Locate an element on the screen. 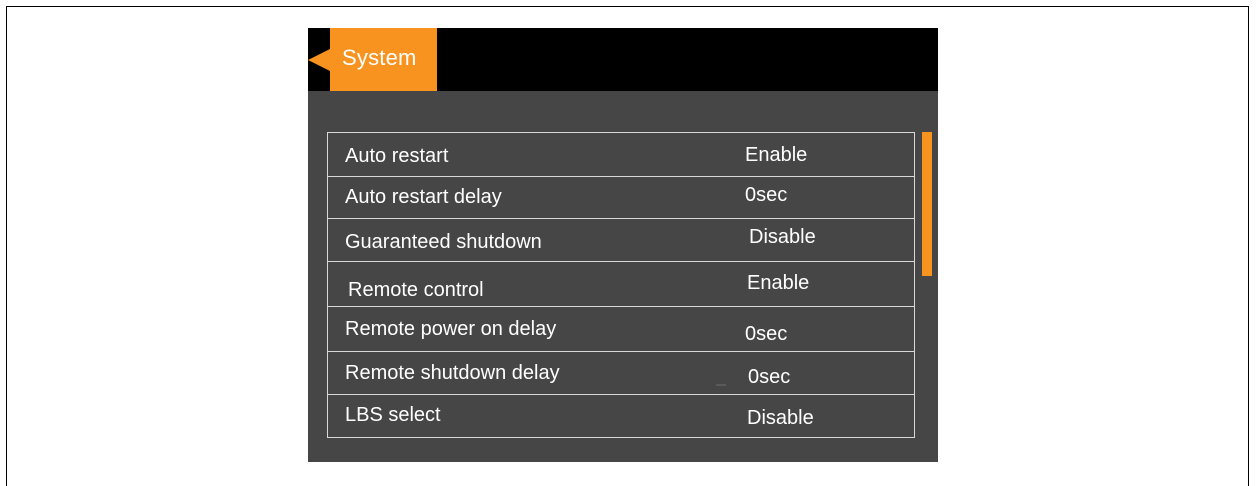  setting-label: Remote control is located at coordinates (416, 290).